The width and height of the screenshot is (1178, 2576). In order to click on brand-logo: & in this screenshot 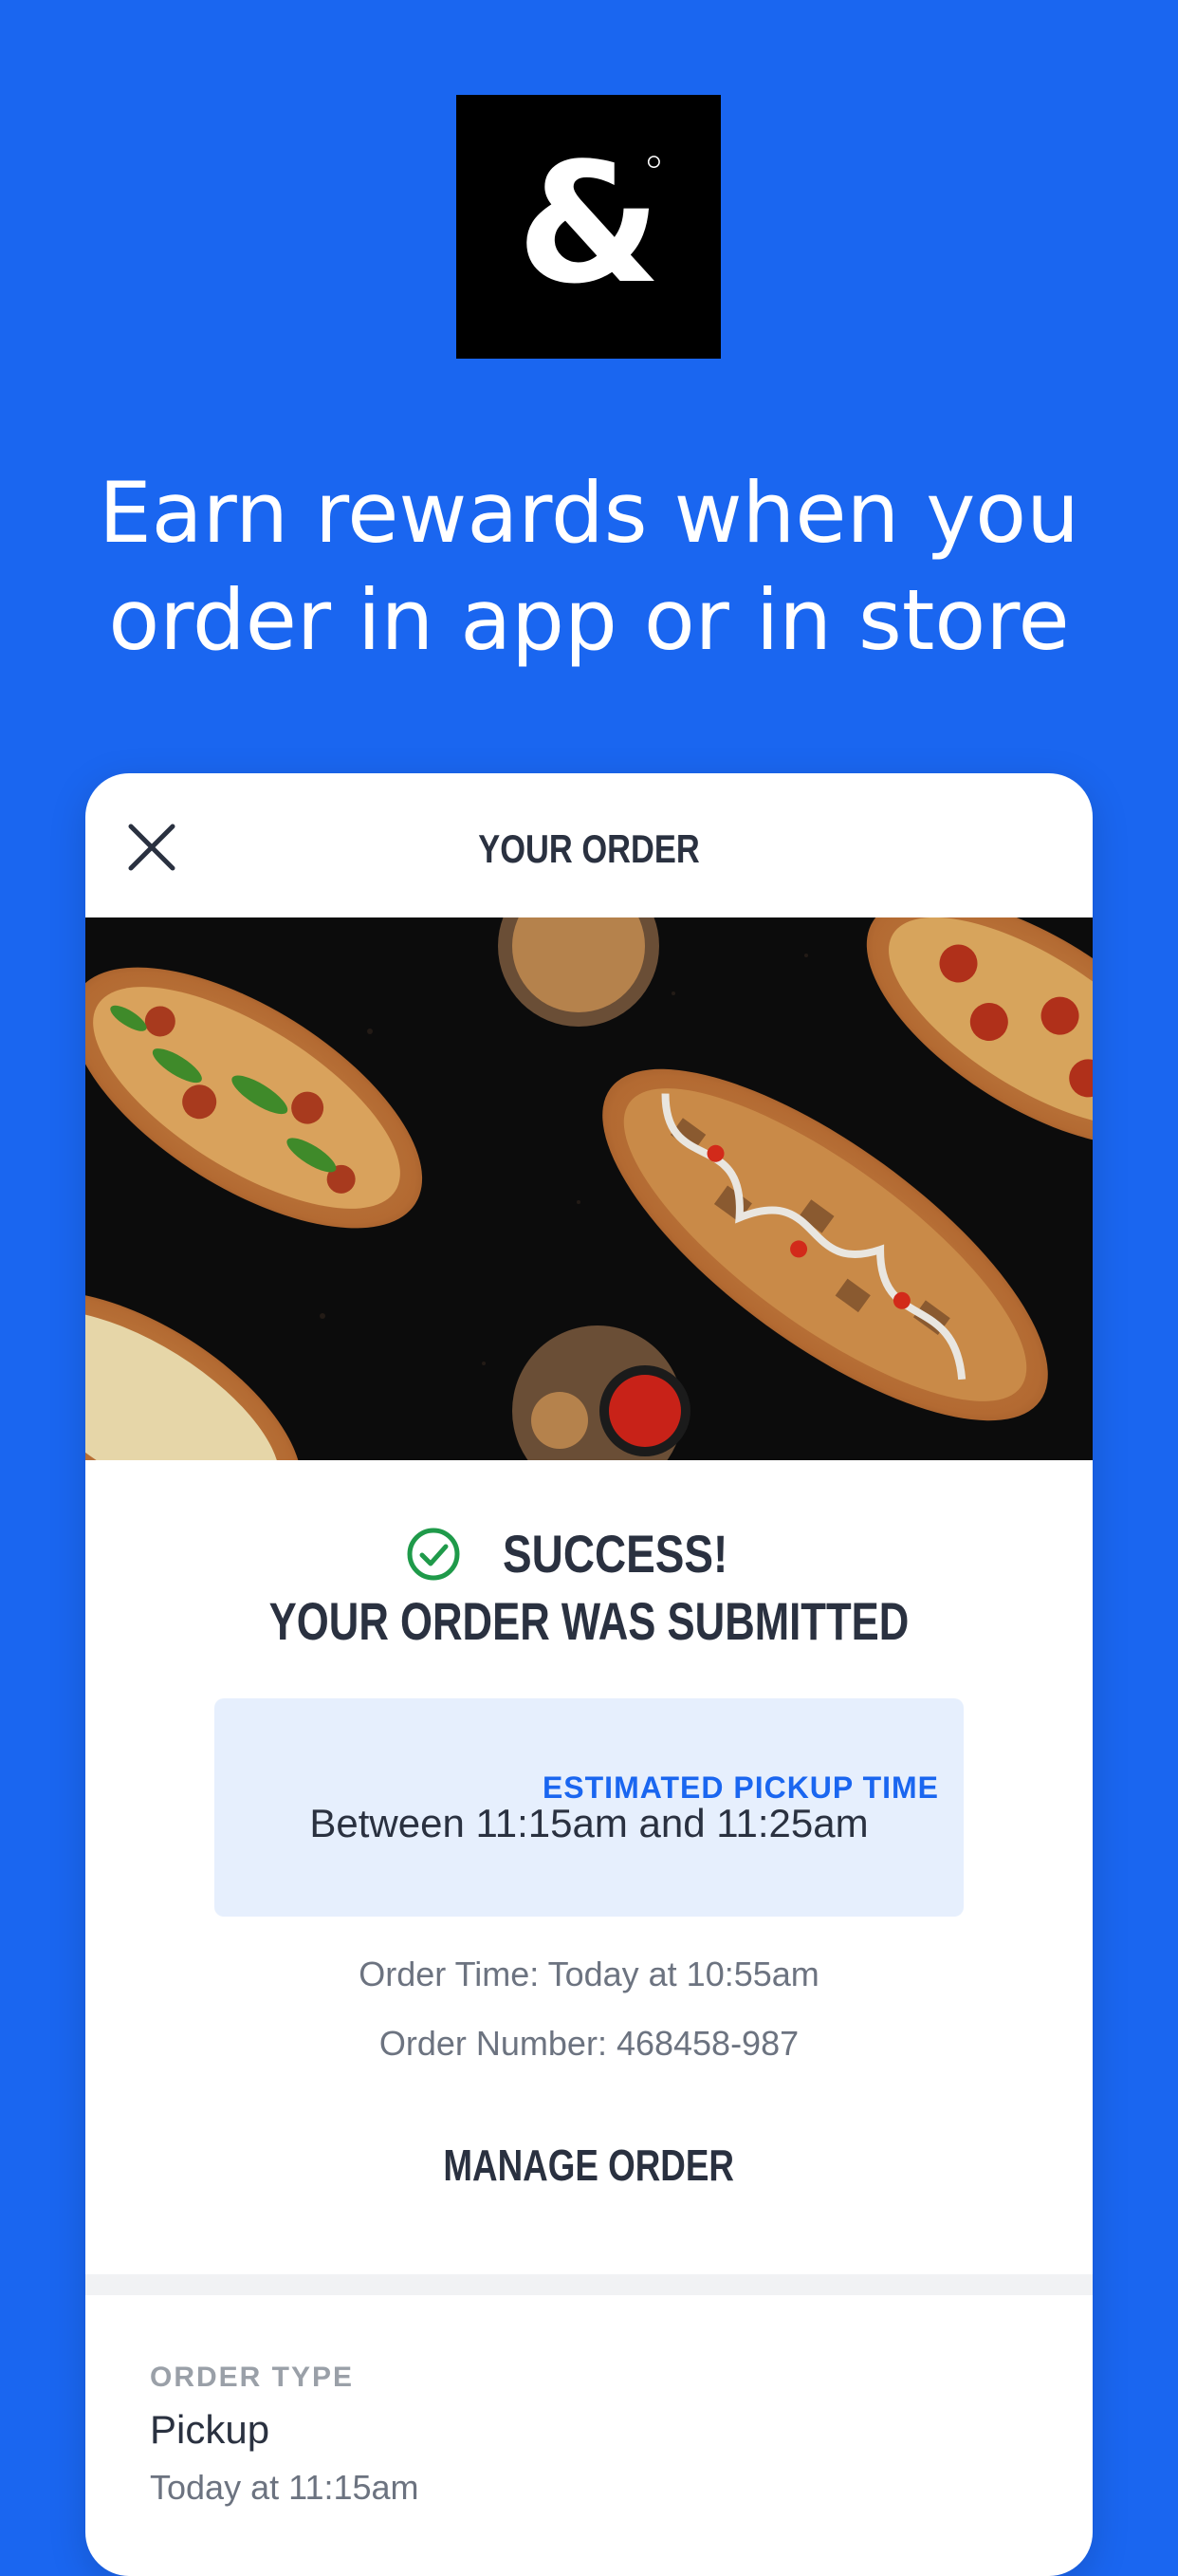, I will do `click(589, 227)`.